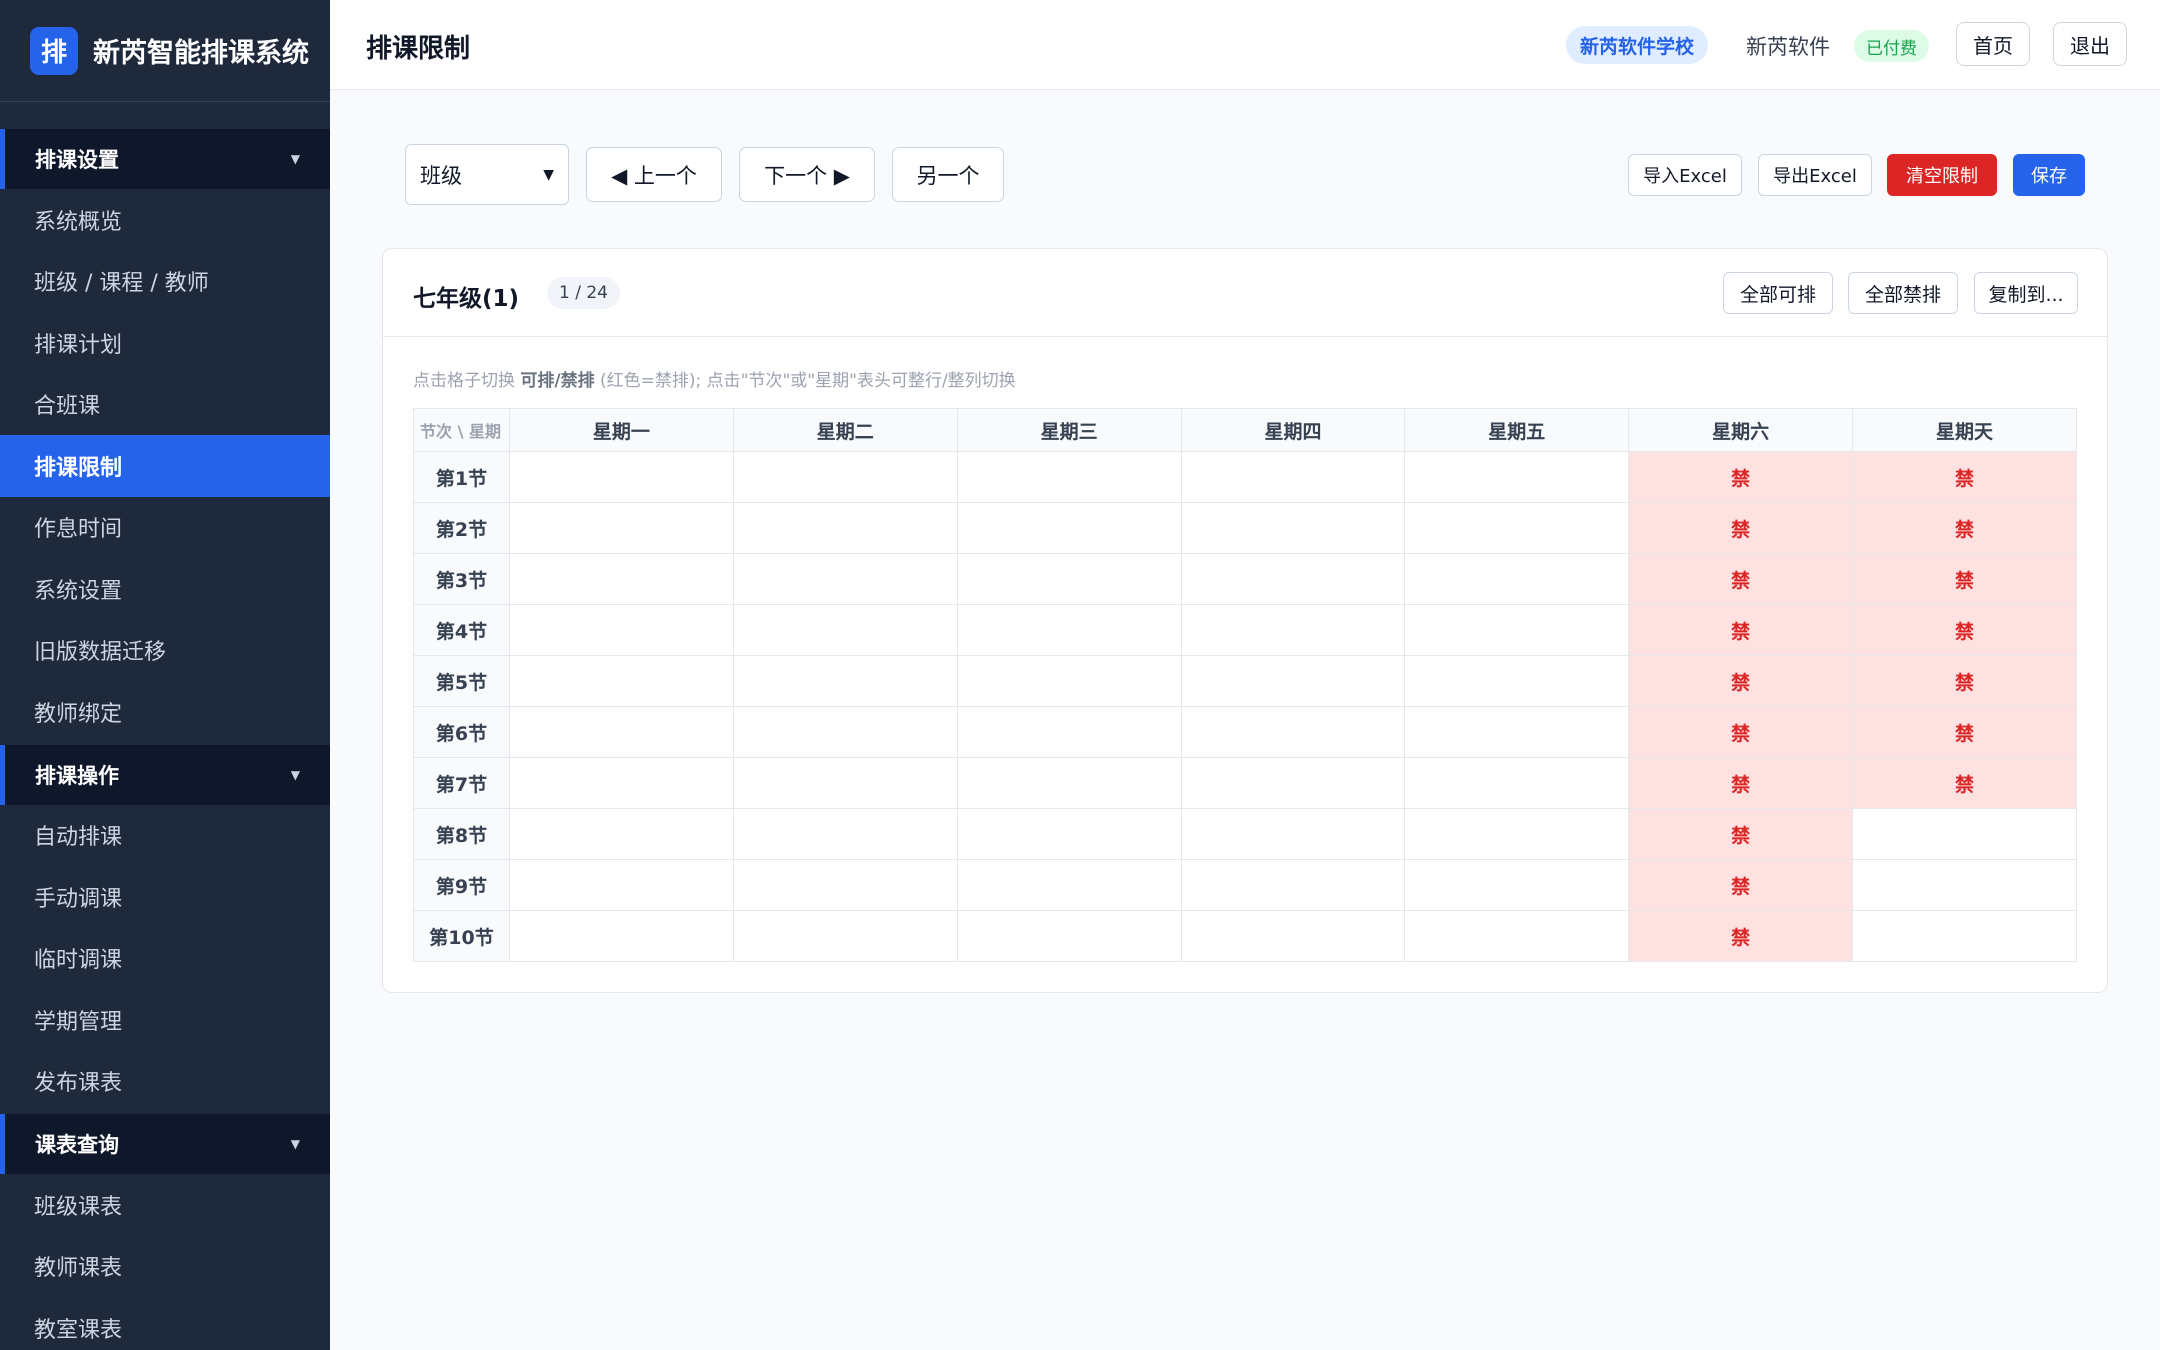 This screenshot has height=1350, width=2160. What do you see at coordinates (948, 174) in the screenshot?
I see `another-button: 另一个` at bounding box center [948, 174].